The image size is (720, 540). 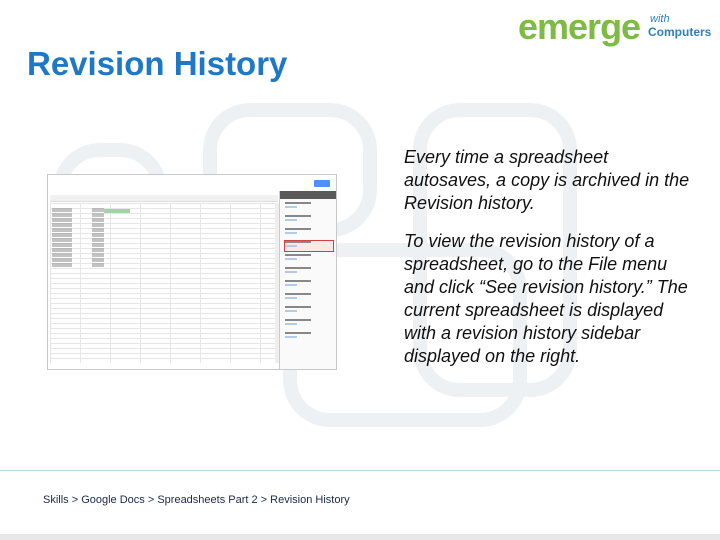 What do you see at coordinates (80, 364) in the screenshot?
I see `screenshot-sheet-tabs` at bounding box center [80, 364].